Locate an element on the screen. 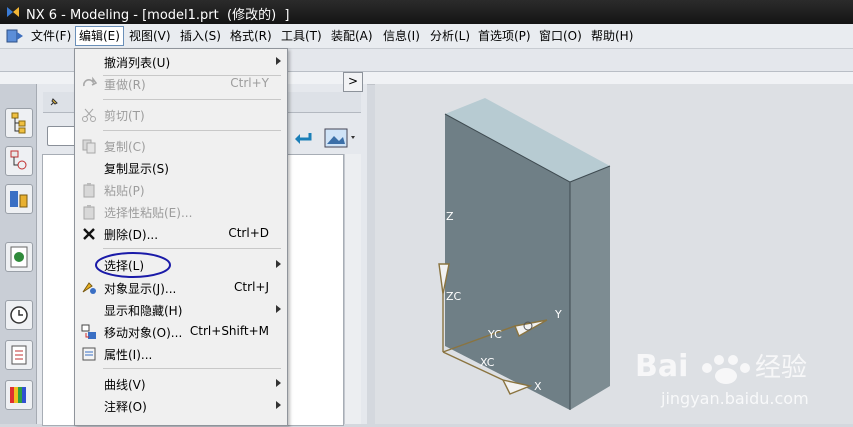 The height and width of the screenshot is (427, 853). menu-item-shortcut: Ctrl+J is located at coordinates (251, 287).